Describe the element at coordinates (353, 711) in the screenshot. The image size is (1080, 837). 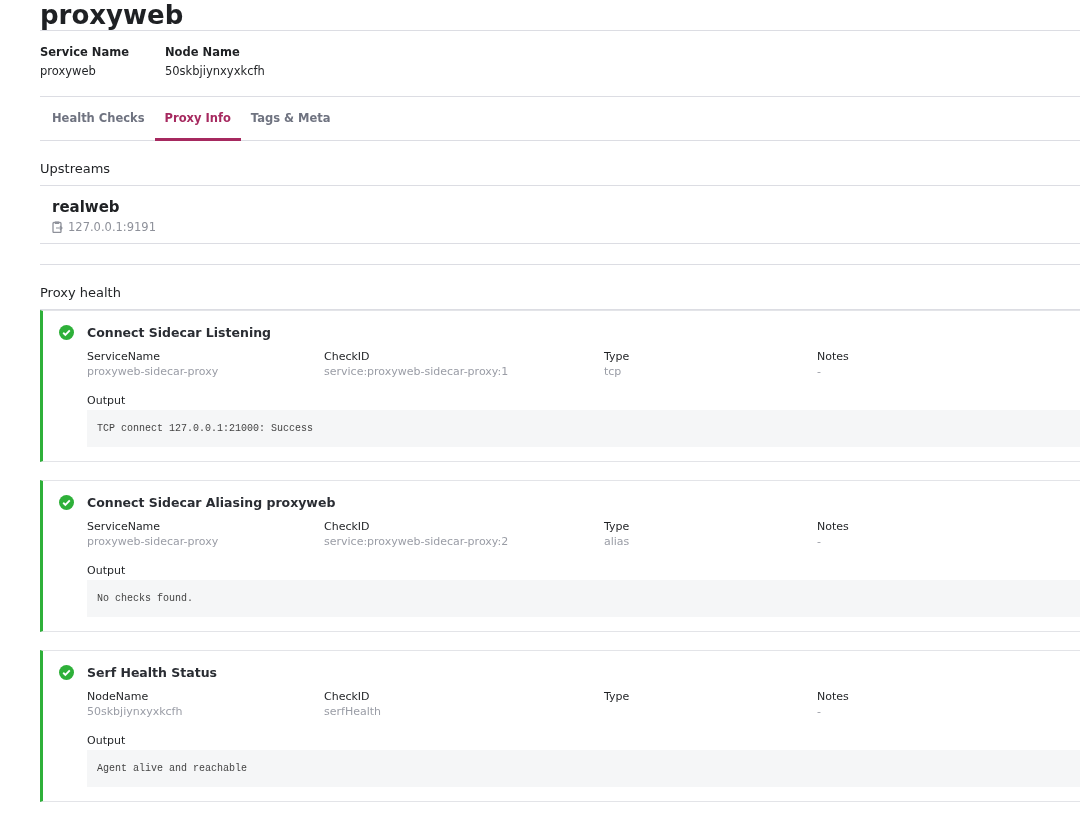
I see `field-value: serfHealth` at that location.